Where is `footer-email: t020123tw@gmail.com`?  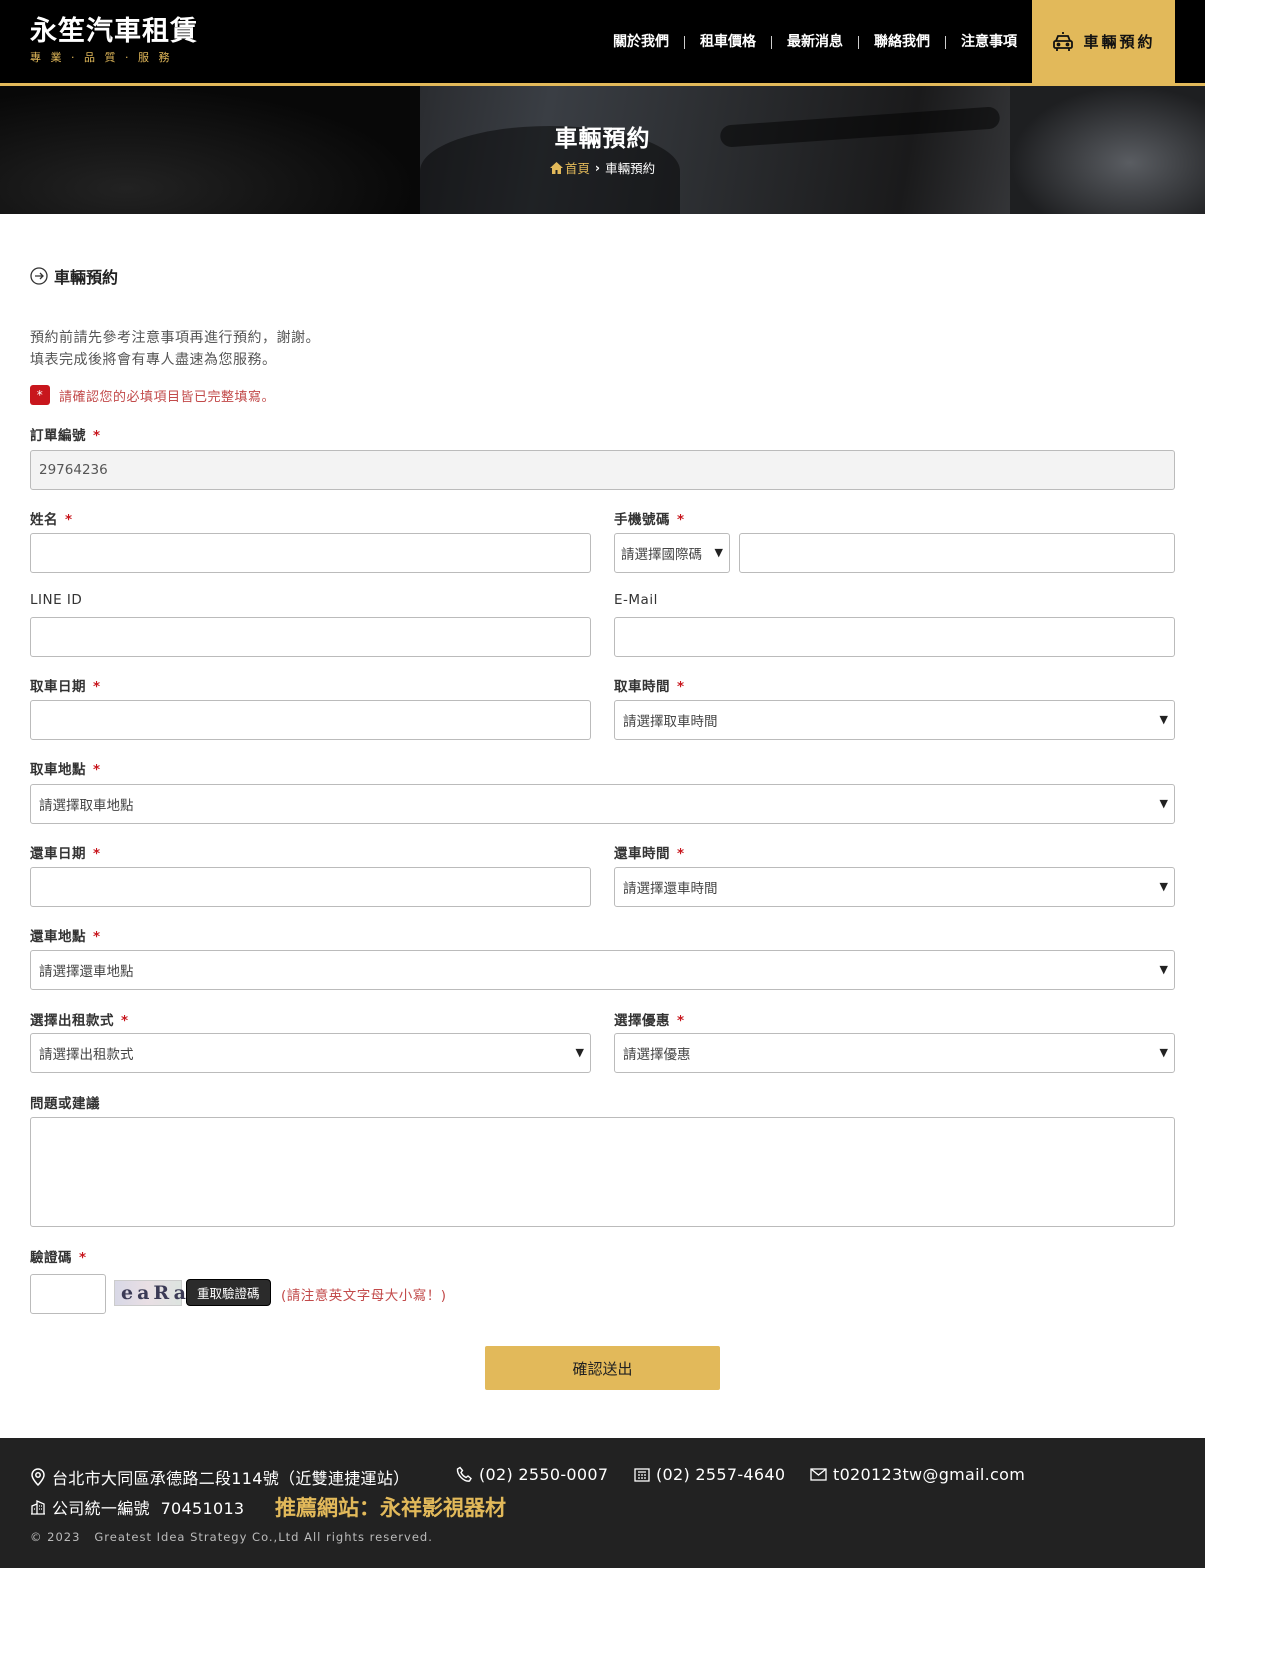
footer-email: t020123tw@gmail.com is located at coordinates (917, 1474).